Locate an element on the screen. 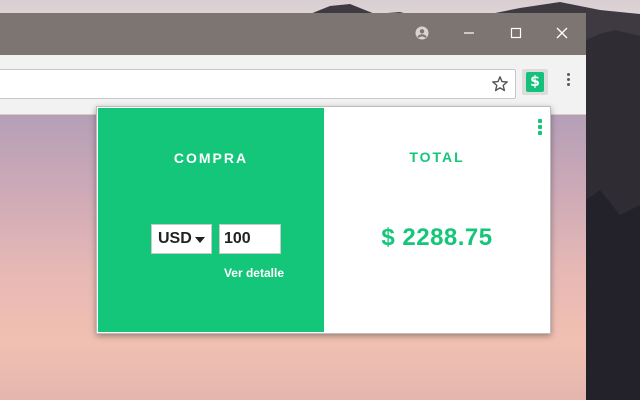 The height and width of the screenshot is (400, 640). view-detail-link: Ver detalle is located at coordinates (249, 273).